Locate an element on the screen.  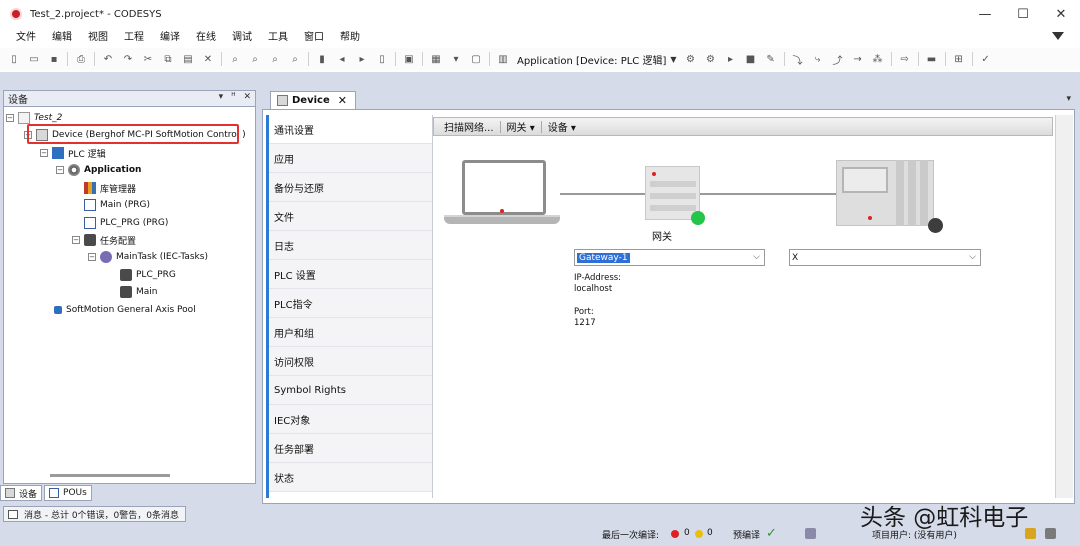
copy-icon: ⧉ is located at coordinates (168, 59).